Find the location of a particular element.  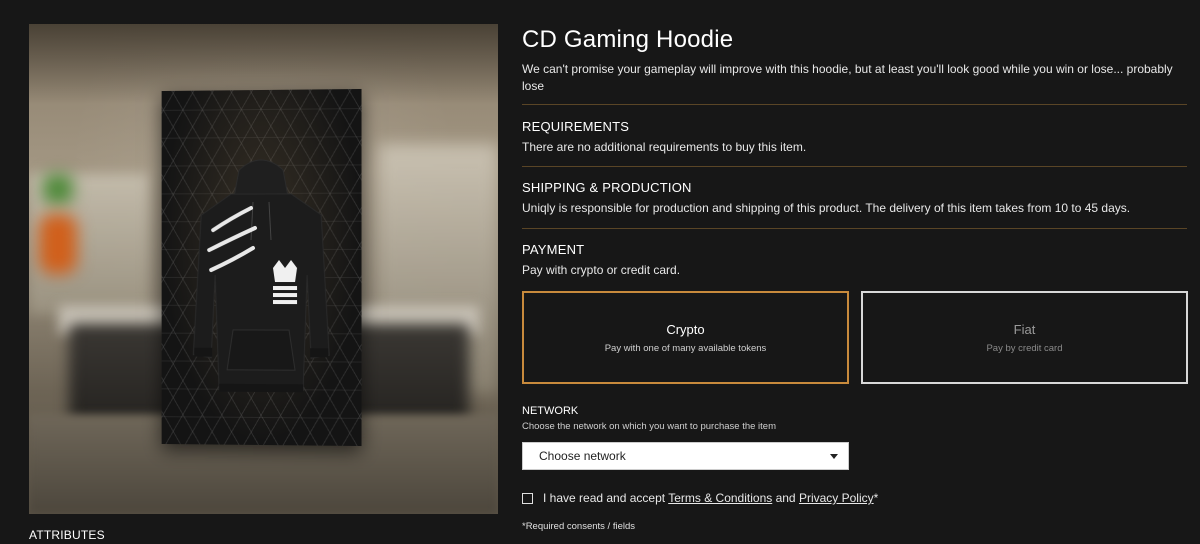

product-title: CD Gaming Hoodie is located at coordinates (628, 39).